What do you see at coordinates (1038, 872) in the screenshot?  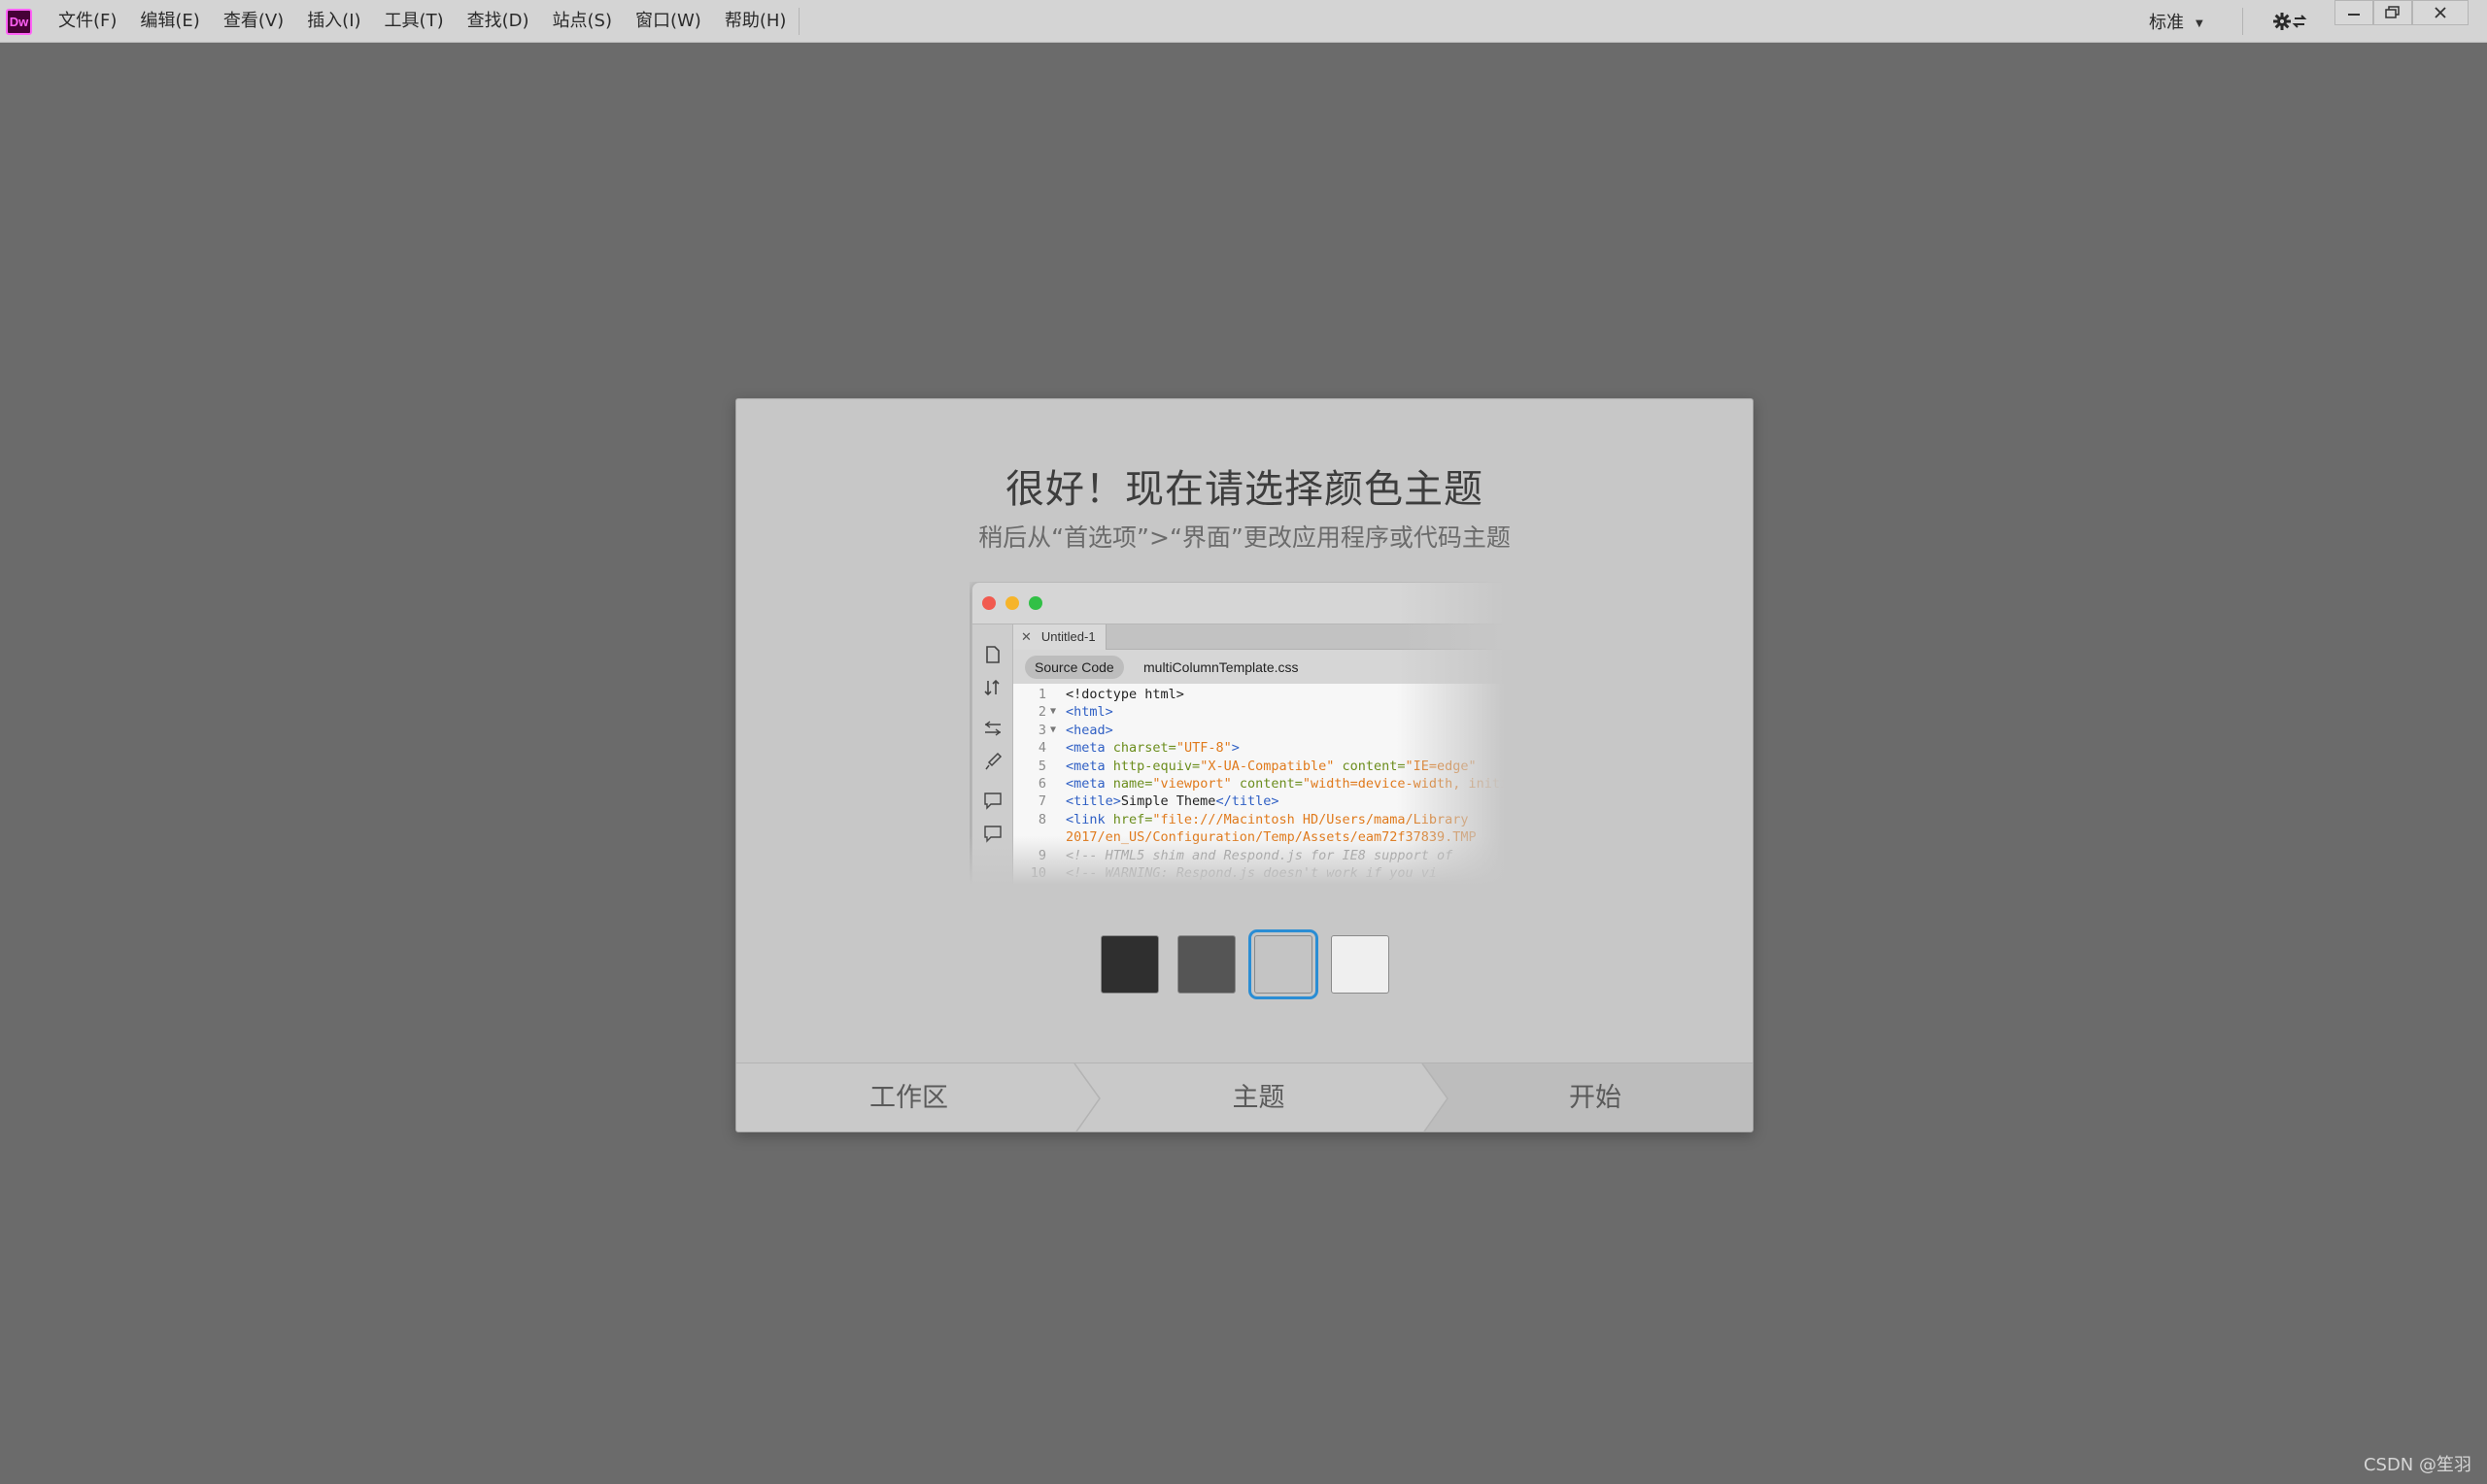 I see `line-number: 10` at bounding box center [1038, 872].